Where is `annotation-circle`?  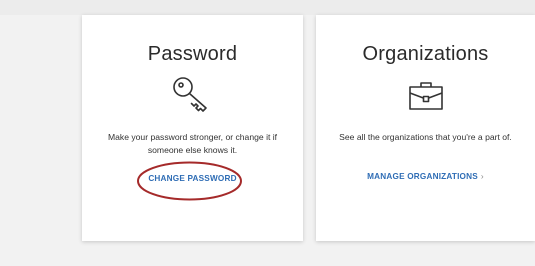
annotation-circle is located at coordinates (189, 181).